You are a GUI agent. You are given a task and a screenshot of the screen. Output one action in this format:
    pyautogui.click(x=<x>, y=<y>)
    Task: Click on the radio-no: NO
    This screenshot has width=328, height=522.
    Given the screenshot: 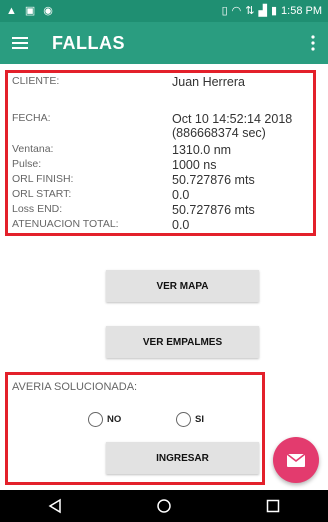 What is the action you would take?
    pyautogui.click(x=104, y=419)
    